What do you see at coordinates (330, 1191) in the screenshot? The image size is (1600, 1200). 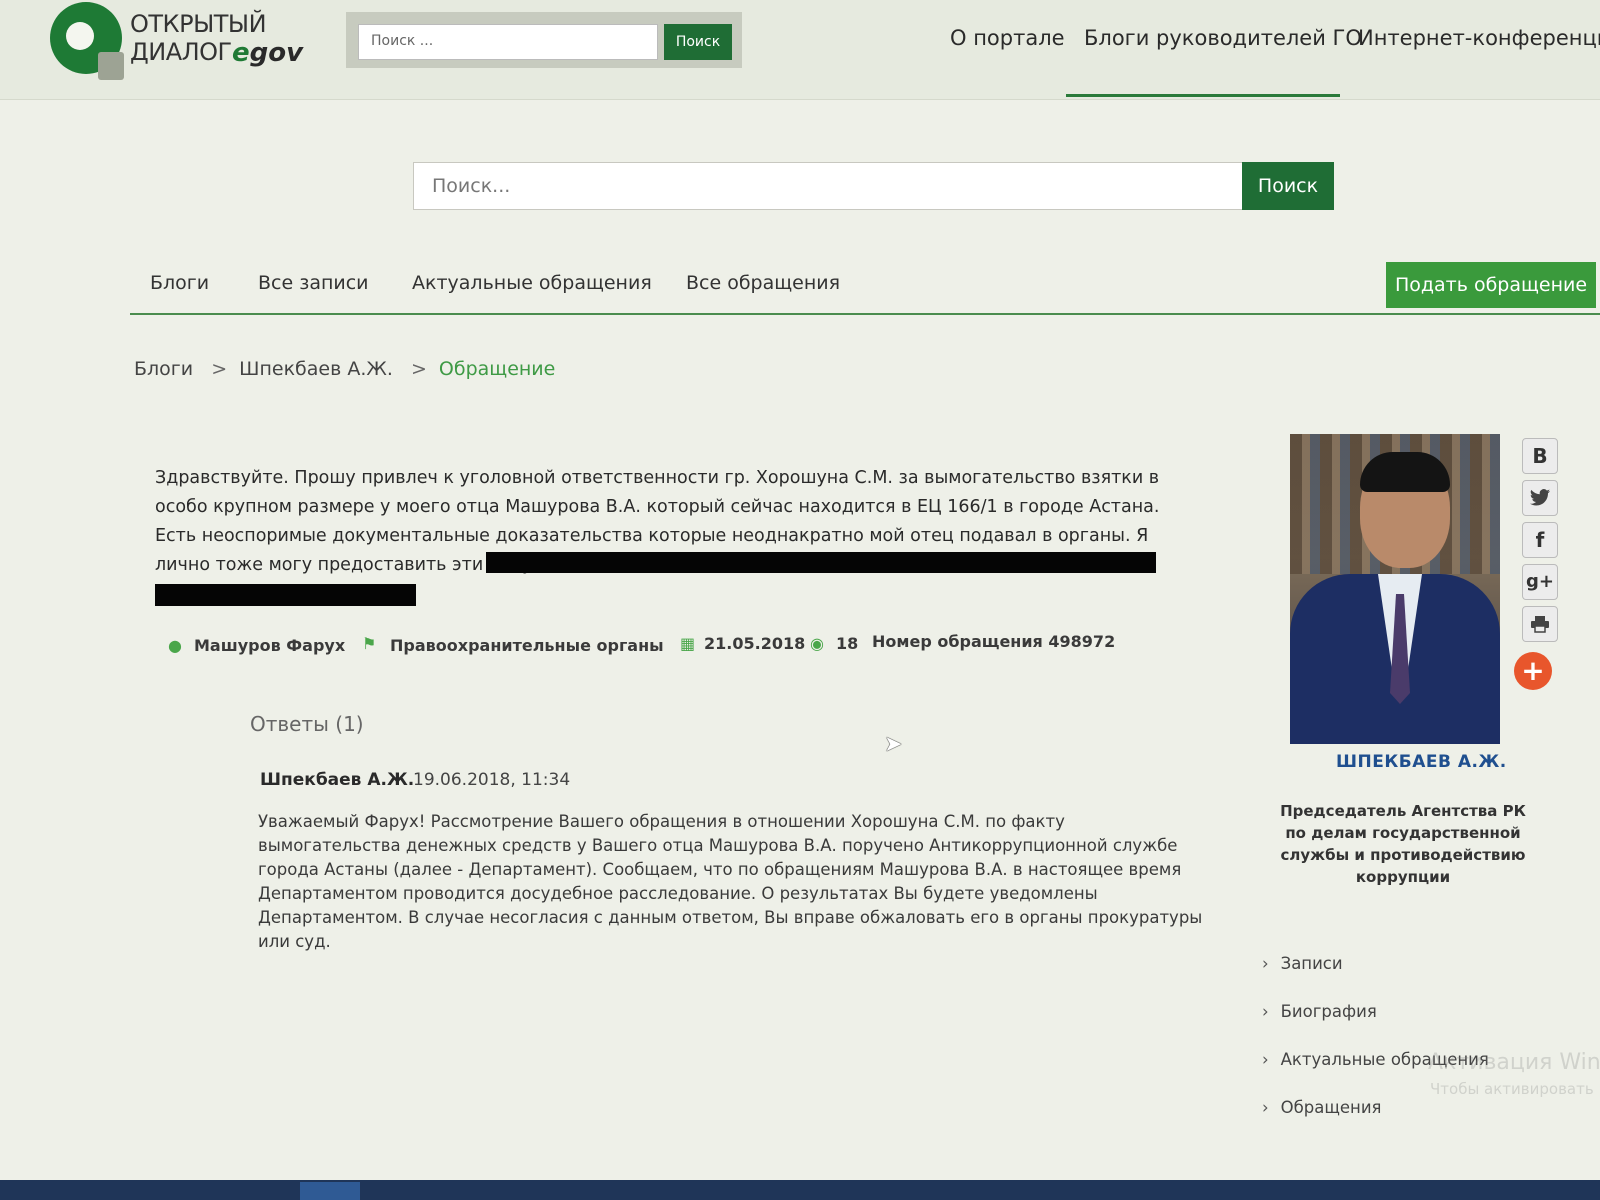 I see `taskbar-app-button` at bounding box center [330, 1191].